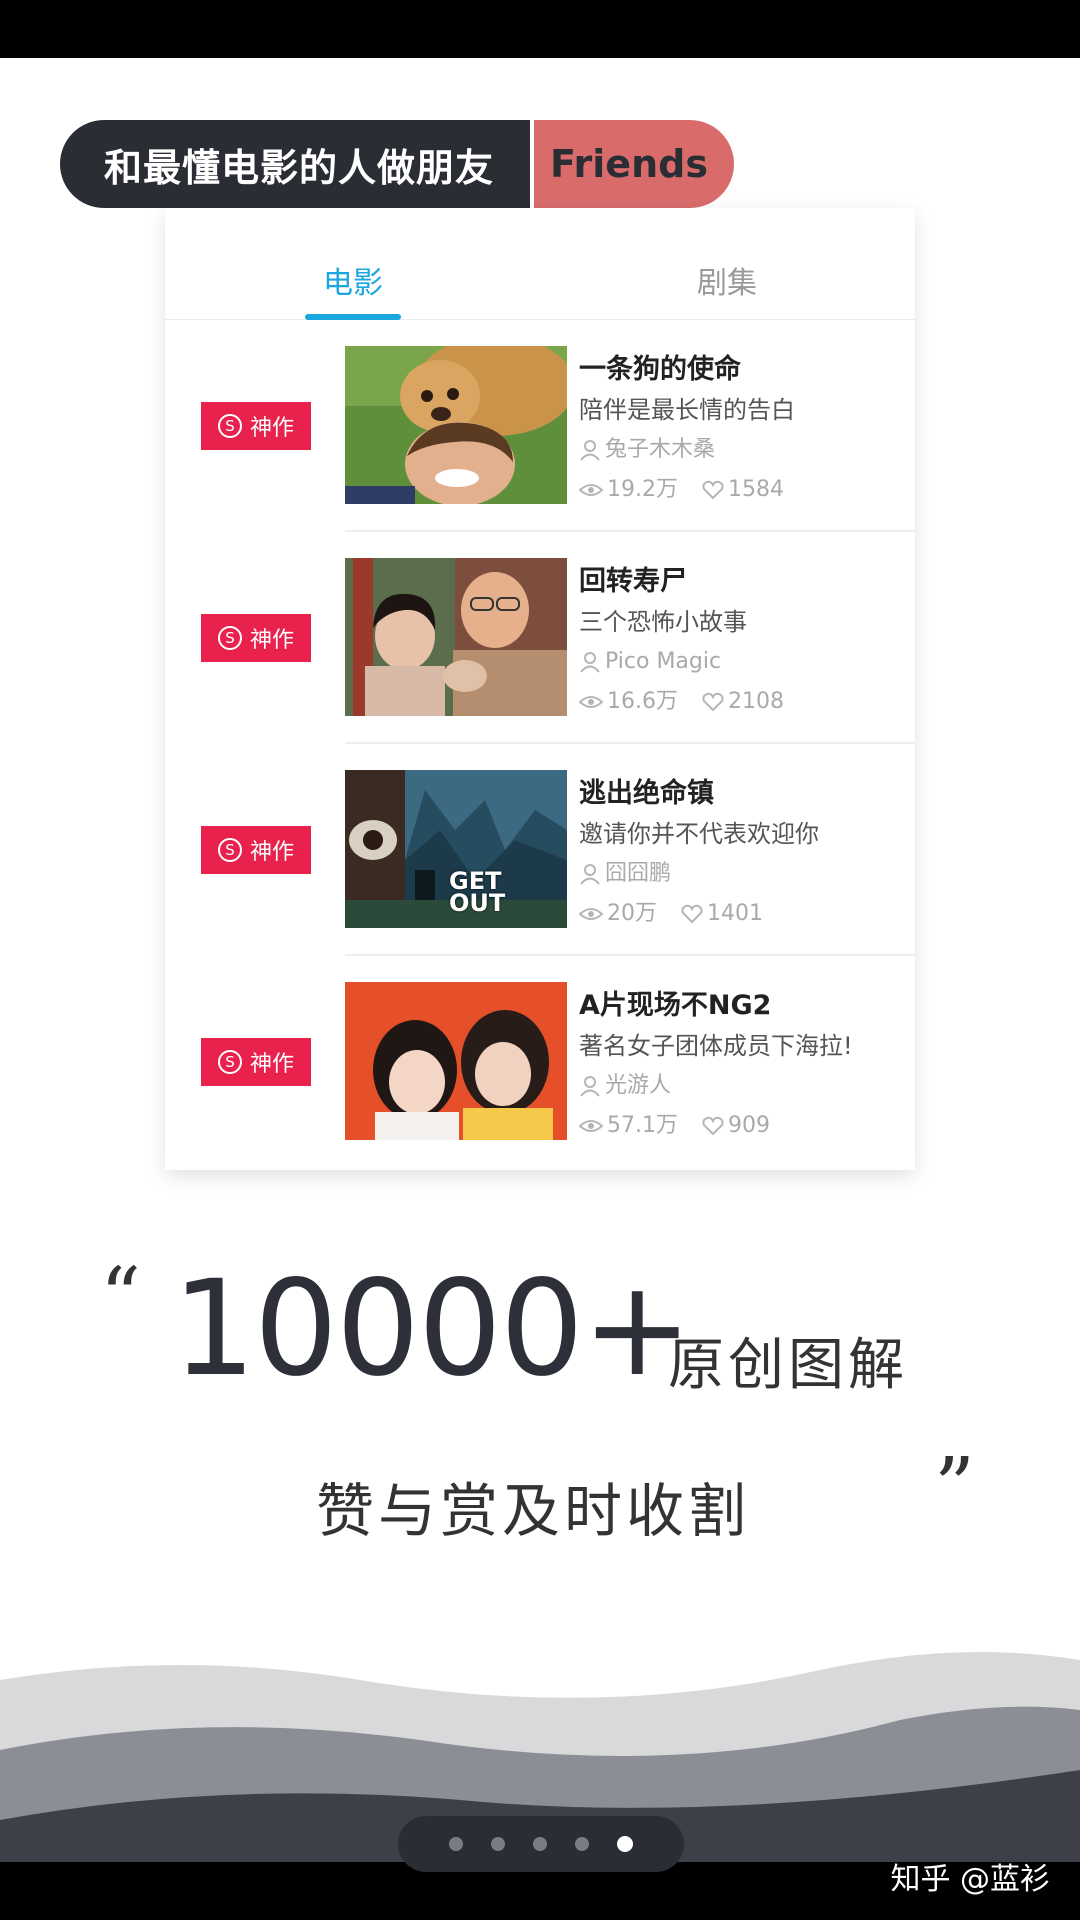 Image resolution: width=1080 pixels, height=1920 pixels. I want to click on movie-subtitle: 邀请你并不代表欢迎你, so click(699, 834).